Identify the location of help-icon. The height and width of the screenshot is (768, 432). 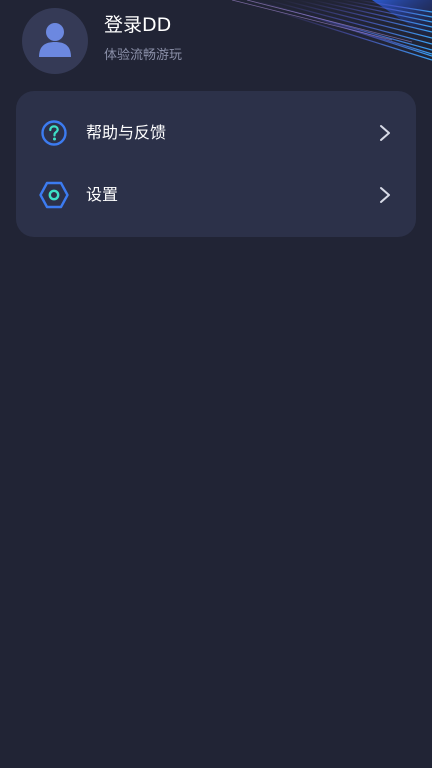
(54, 133).